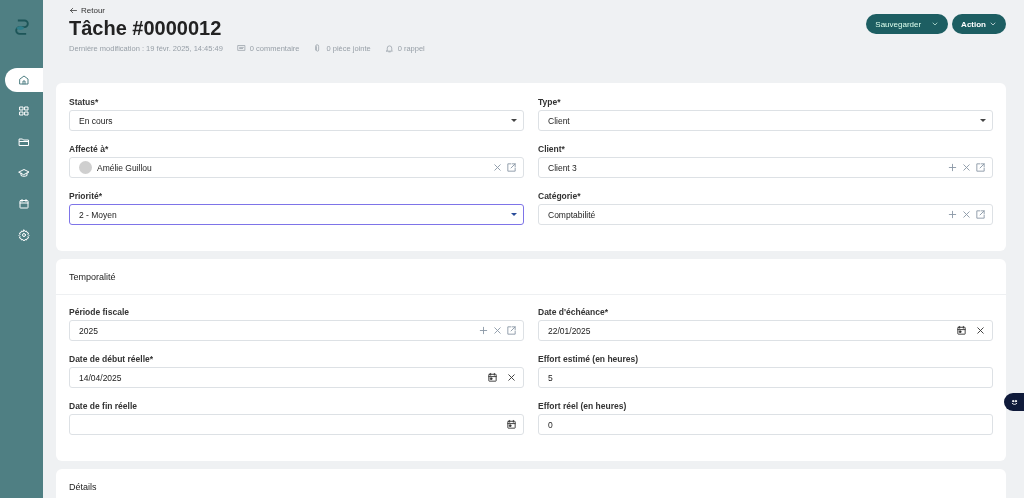 The height and width of the screenshot is (498, 1024). Describe the element at coordinates (583, 406) in the screenshot. I see `field-label: Effort réel (en heures)` at that location.